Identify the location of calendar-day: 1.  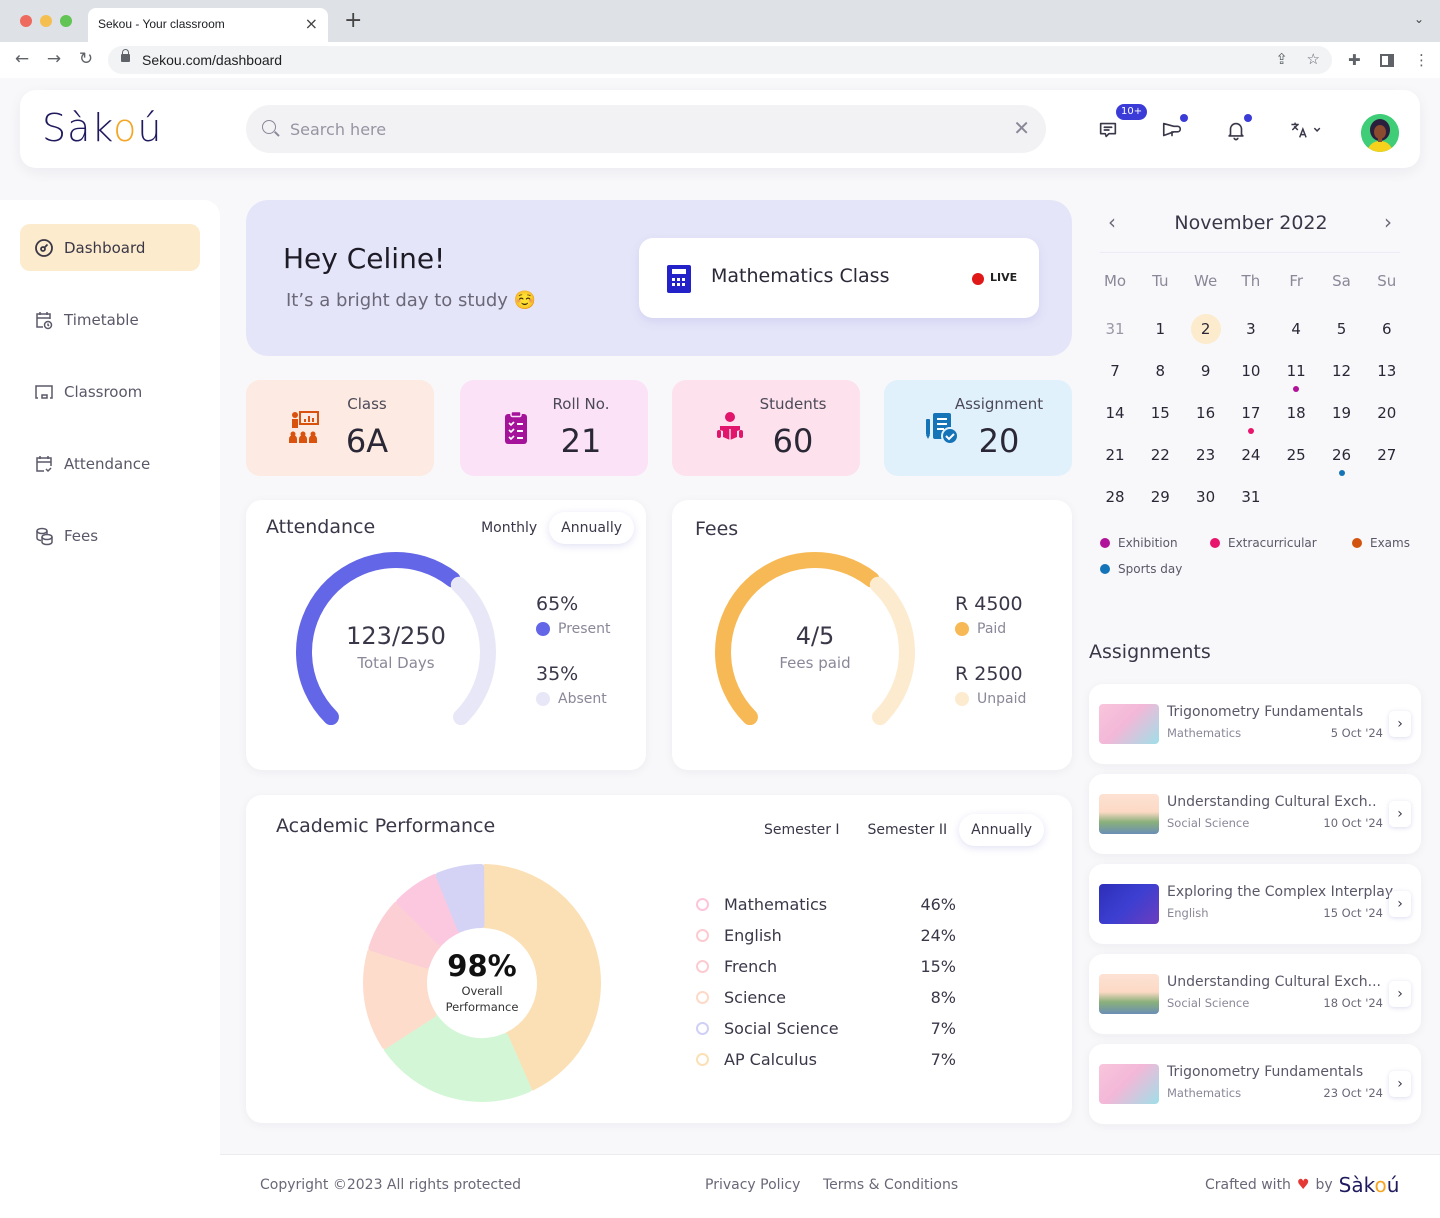
(1160, 329).